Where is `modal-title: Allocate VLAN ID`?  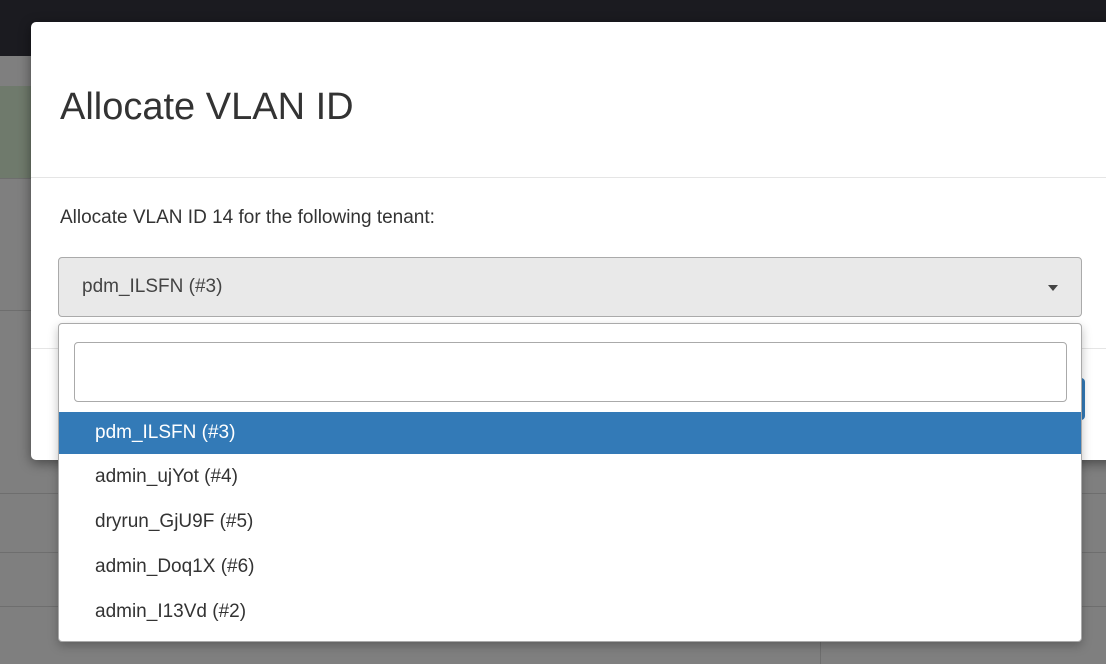
modal-title: Allocate VLAN ID is located at coordinates (207, 107).